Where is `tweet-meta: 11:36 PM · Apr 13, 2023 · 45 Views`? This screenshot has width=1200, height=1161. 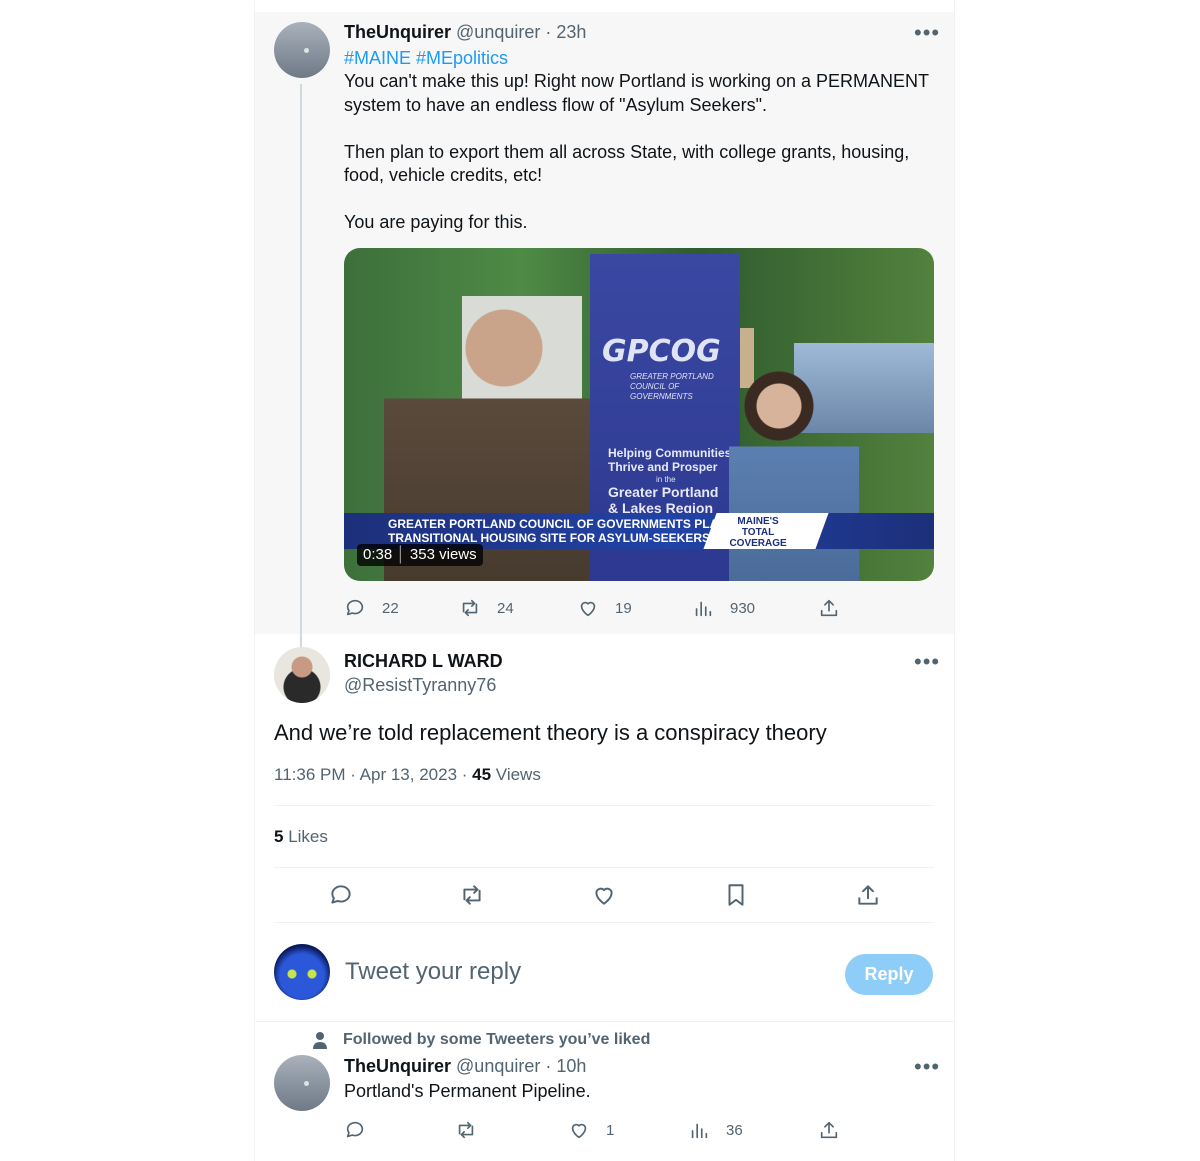
tweet-meta: 11:36 PM · Apr 13, 2023 · 45 Views is located at coordinates (407, 775).